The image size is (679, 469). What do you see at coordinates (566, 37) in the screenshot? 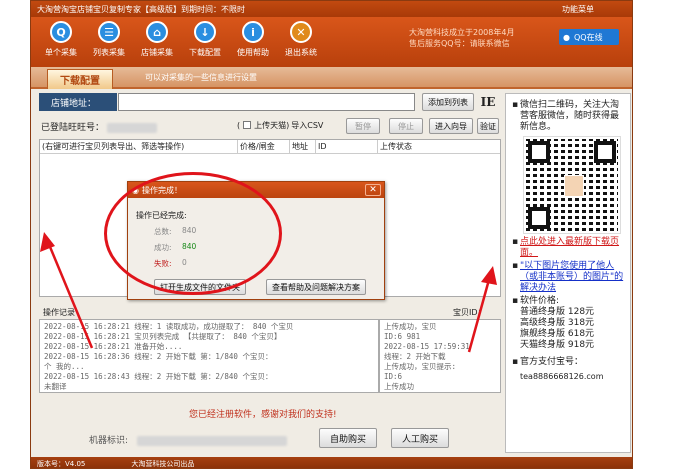
I see `qq-icon: ●` at bounding box center [566, 37].